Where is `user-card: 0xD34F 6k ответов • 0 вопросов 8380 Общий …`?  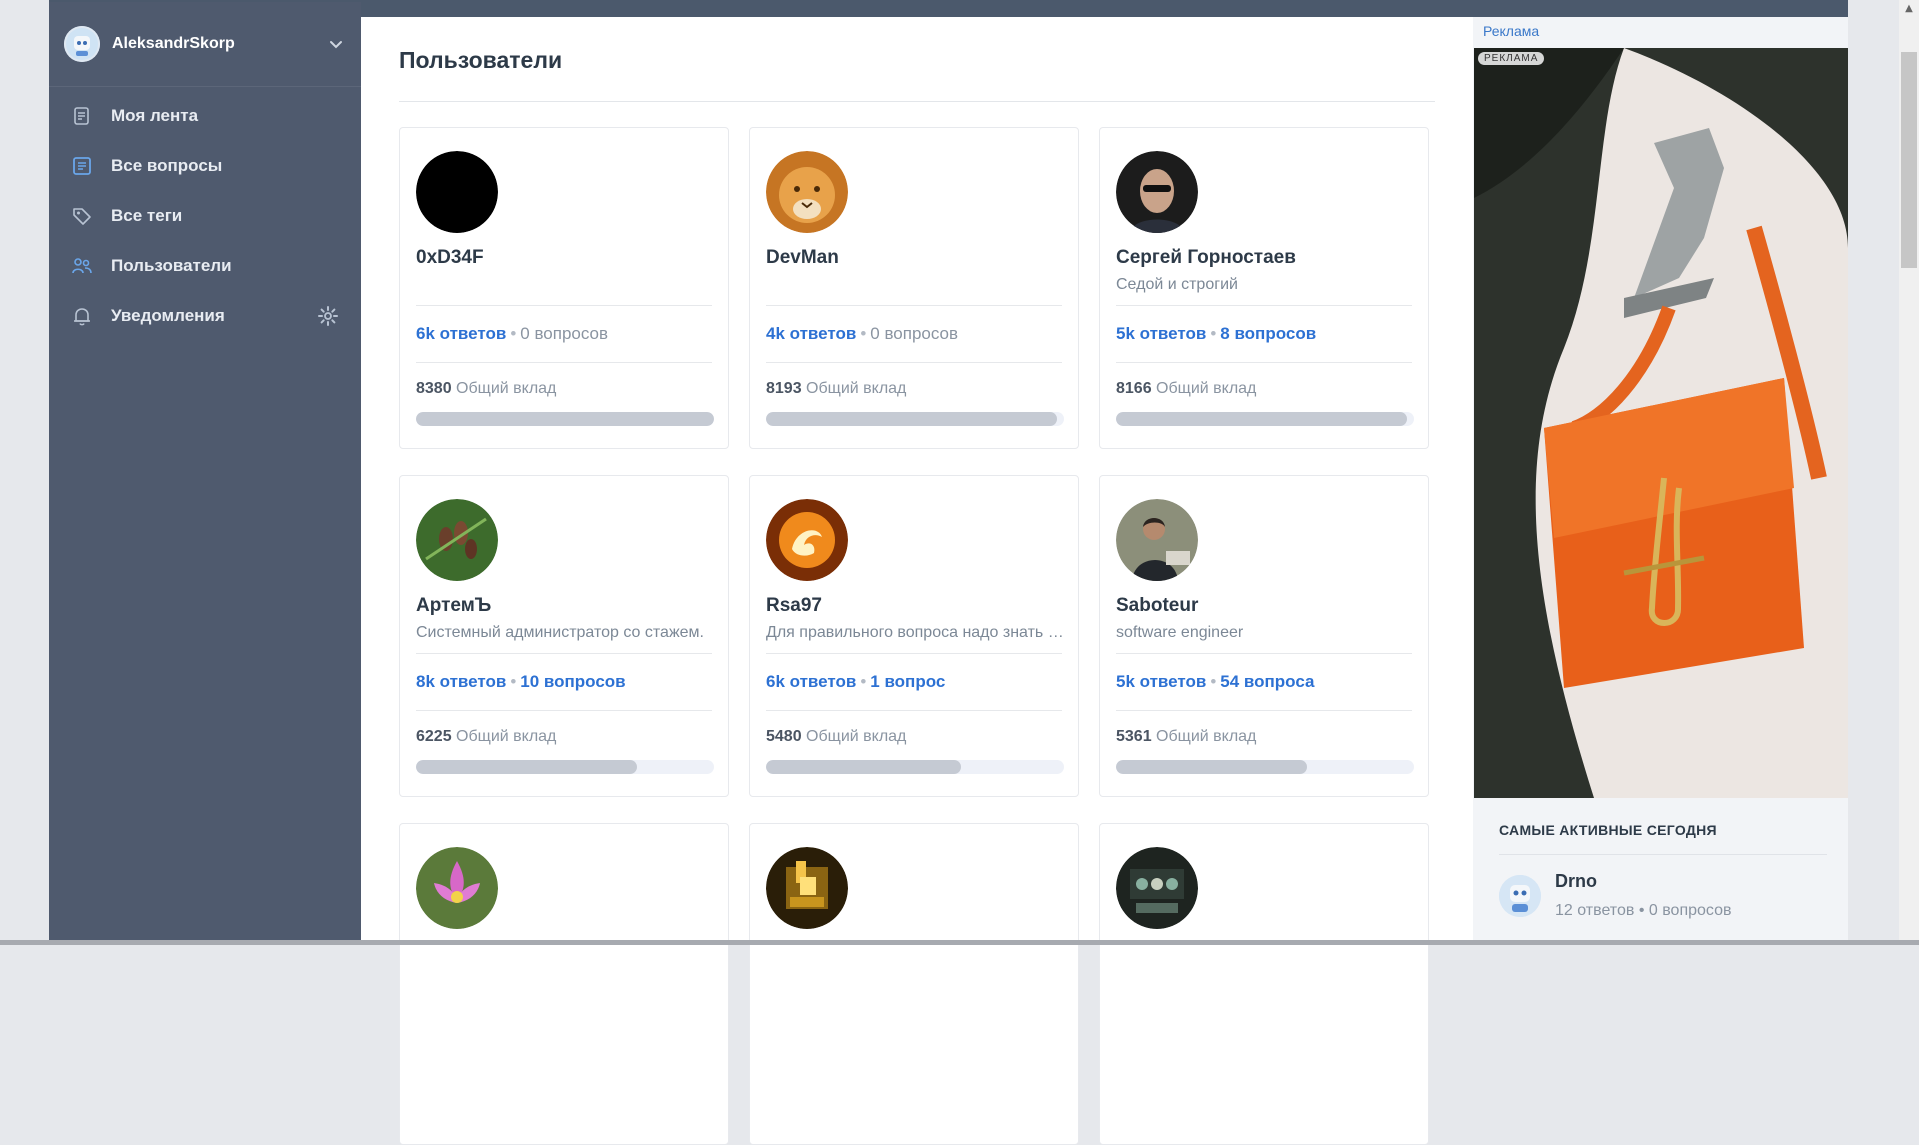 user-card: 0xD34F 6k ответов • 0 вопросов 8380 Общий … is located at coordinates (564, 288).